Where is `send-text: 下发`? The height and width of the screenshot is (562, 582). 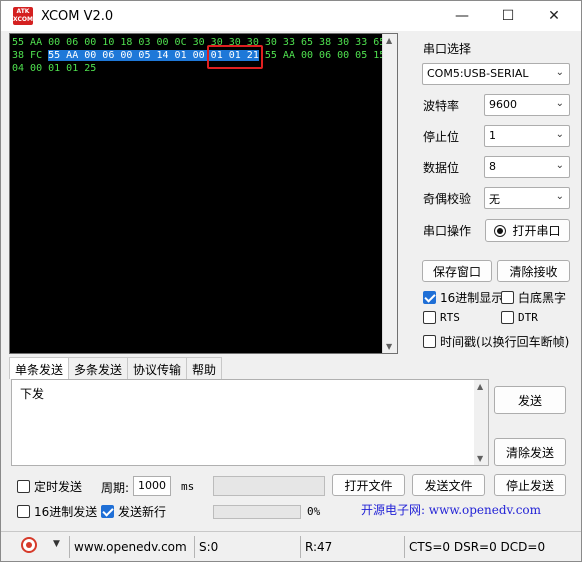 send-text: 下发 is located at coordinates (32, 394).